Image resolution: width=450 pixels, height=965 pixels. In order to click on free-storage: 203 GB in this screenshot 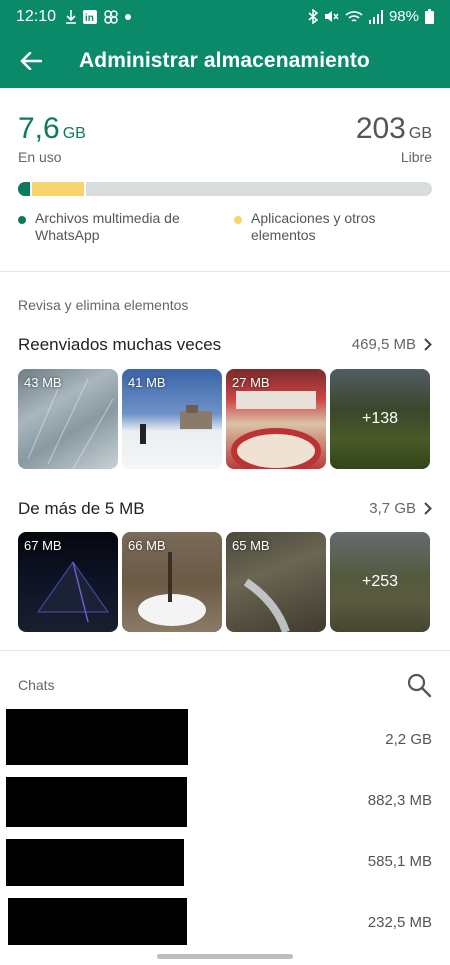, I will do `click(394, 129)`.